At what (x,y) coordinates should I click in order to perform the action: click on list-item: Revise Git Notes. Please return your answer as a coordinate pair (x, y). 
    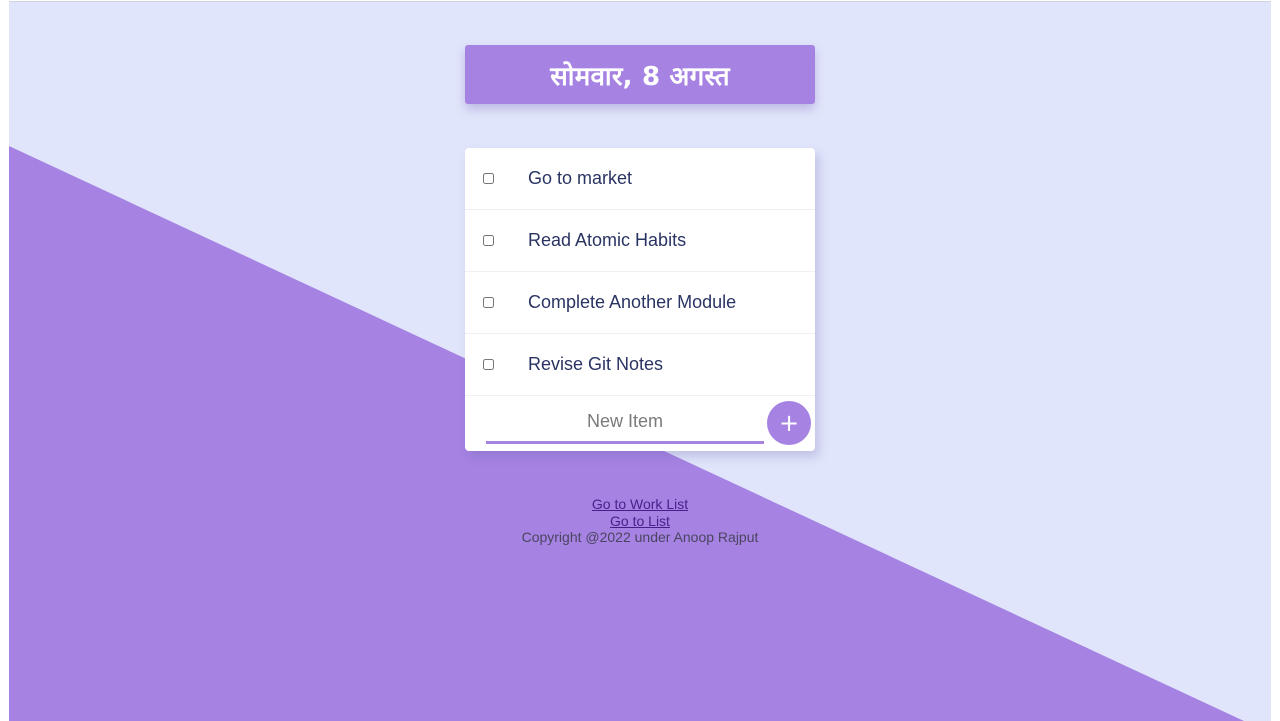
    Looking at the image, I should click on (640, 365).